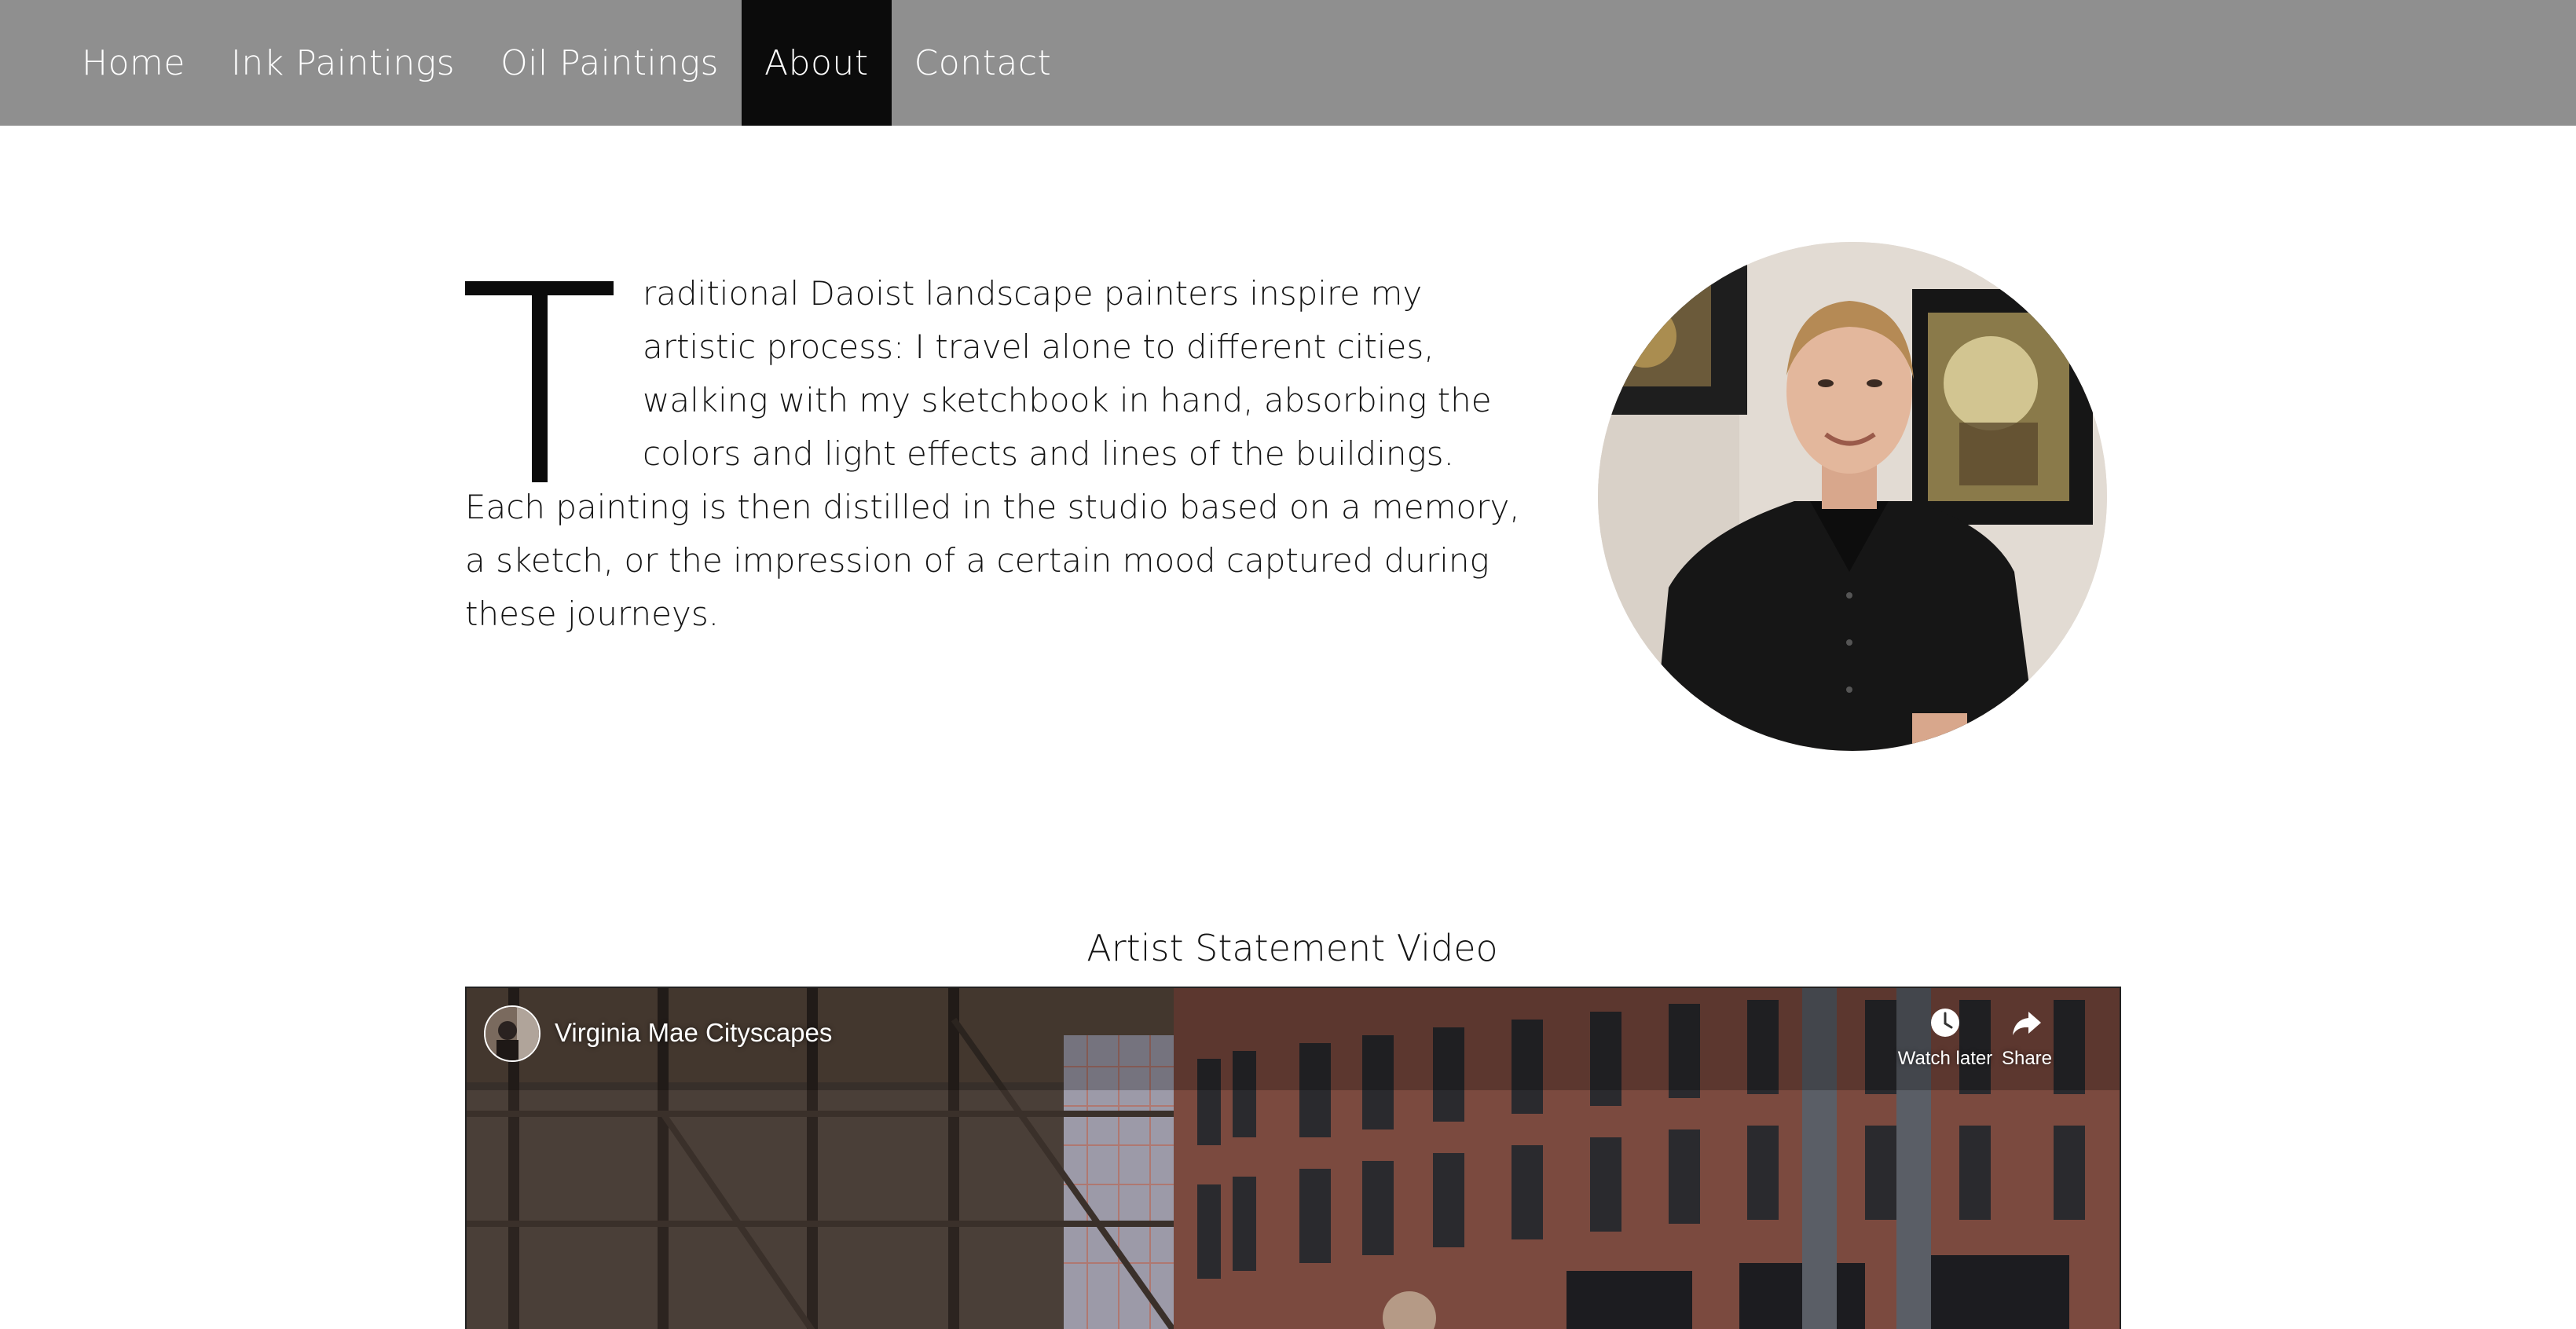 The image size is (2576, 1329). Describe the element at coordinates (1945, 1037) in the screenshot. I see `watch-later-button: Watch later` at that location.